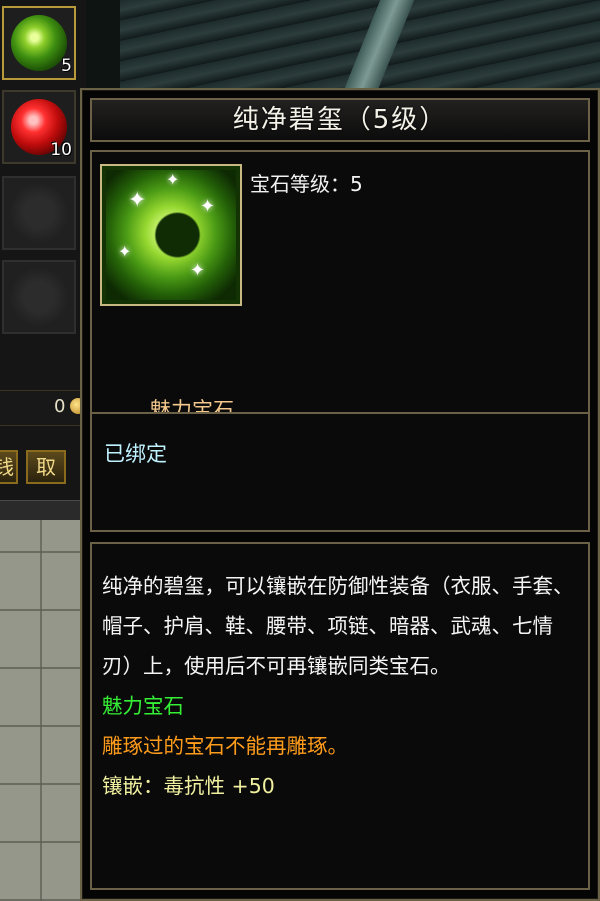 The height and width of the screenshot is (901, 600). I want to click on item-icon-frame: ✦ ✦ ✦ ✦ ✦, so click(171, 235).